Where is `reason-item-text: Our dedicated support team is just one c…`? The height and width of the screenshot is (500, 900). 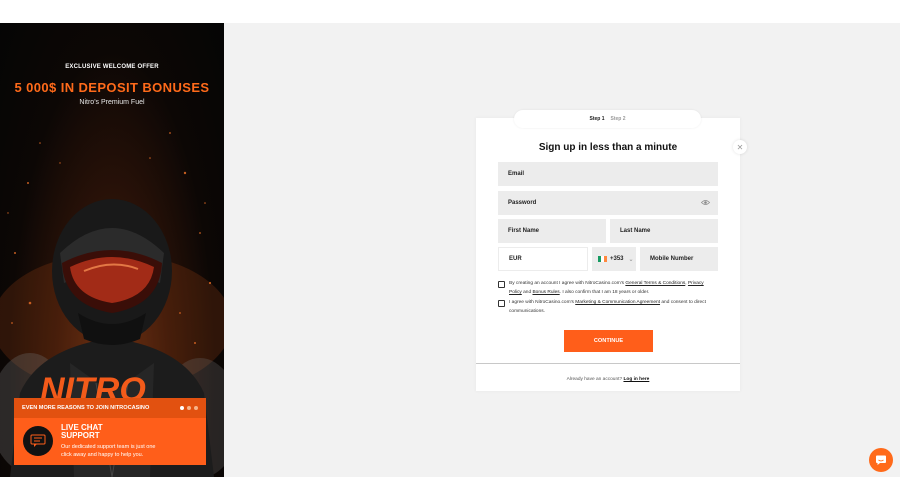
reason-item-text: Our dedicated support team is just one c… is located at coordinates (108, 451).